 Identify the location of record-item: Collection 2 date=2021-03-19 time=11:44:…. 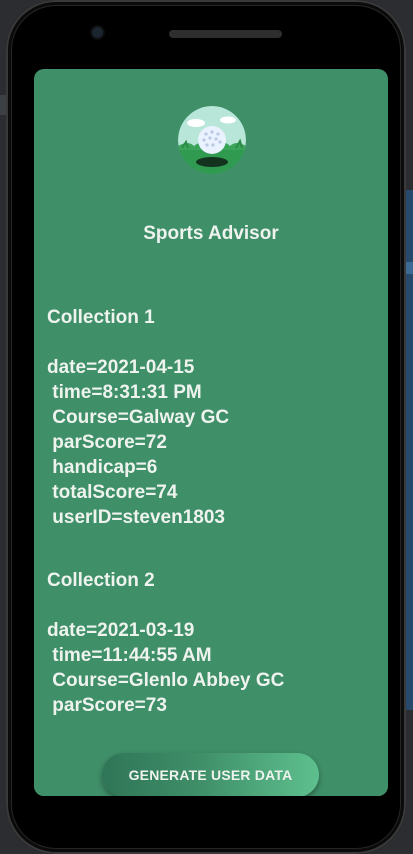
(212, 643).